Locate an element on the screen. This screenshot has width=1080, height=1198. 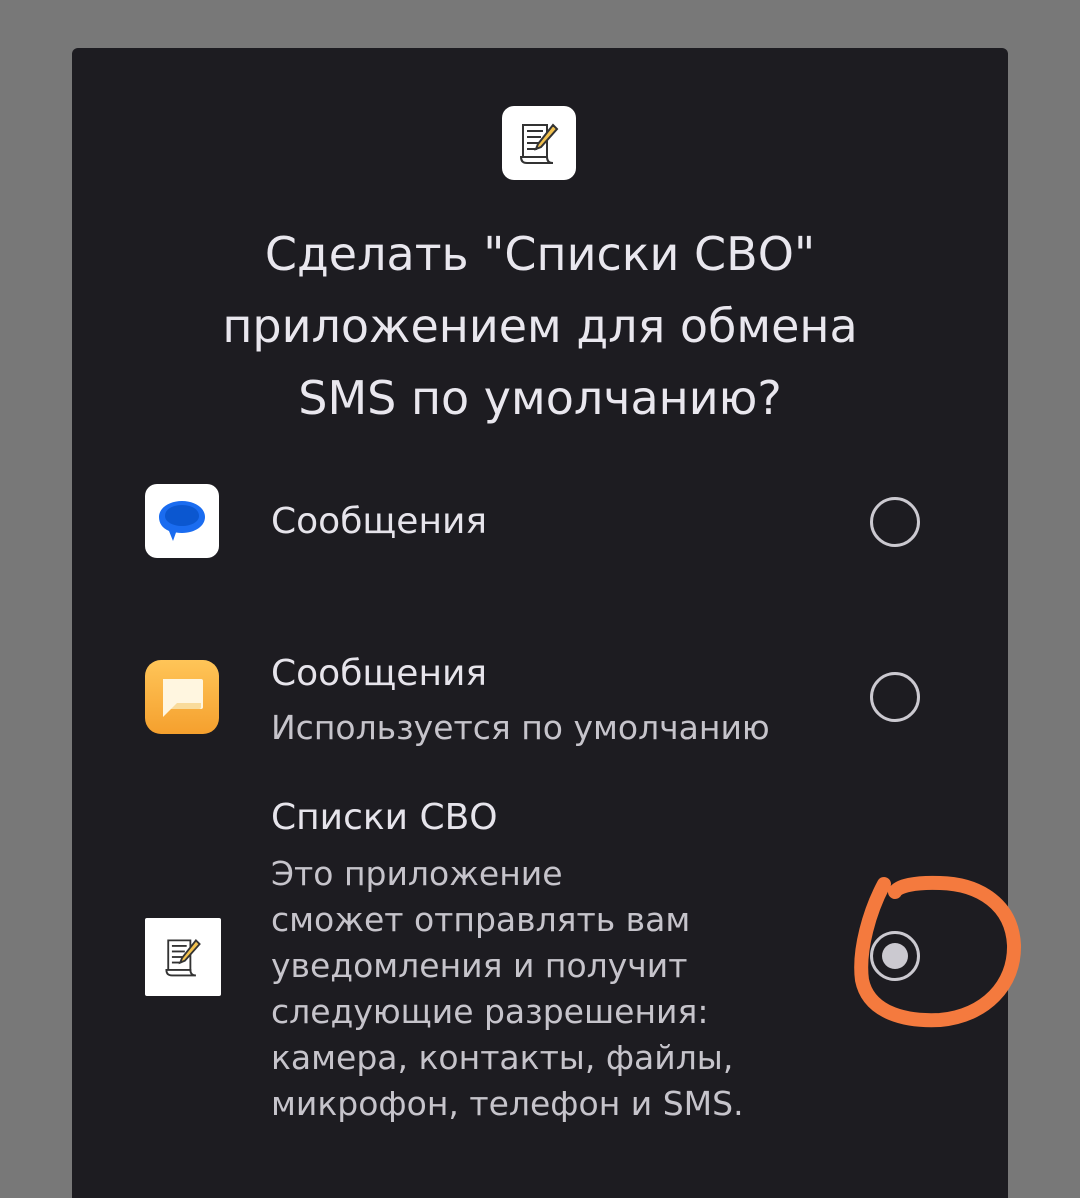
dialog-title-line: приложением для обмена is located at coordinates (540, 326).